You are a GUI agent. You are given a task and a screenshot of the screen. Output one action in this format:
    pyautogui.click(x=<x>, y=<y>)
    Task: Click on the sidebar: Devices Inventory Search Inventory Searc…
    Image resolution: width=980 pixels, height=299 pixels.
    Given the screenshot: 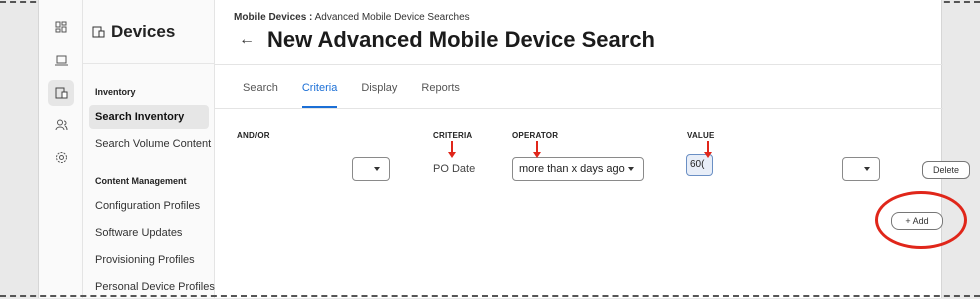 What is the action you would take?
    pyautogui.click(x=149, y=149)
    